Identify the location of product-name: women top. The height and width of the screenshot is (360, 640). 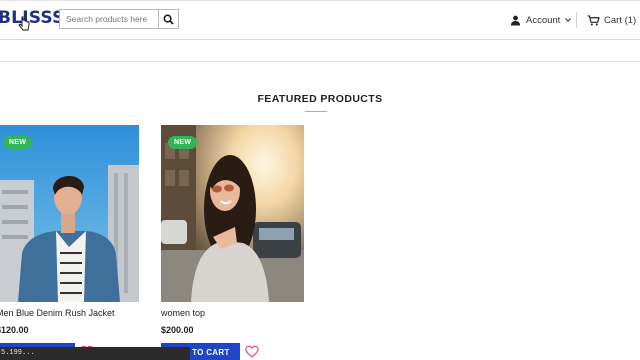
(183, 313).